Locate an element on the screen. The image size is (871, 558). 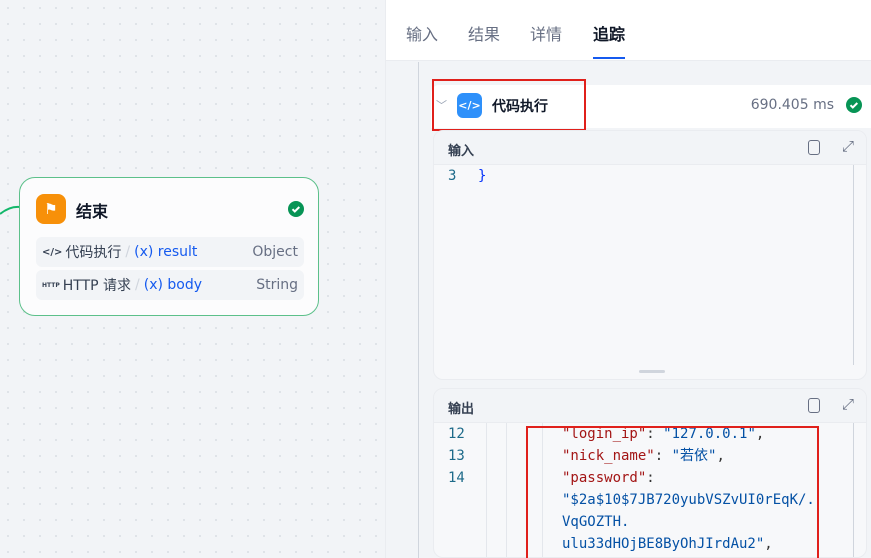
var-source: 代码执行 is located at coordinates (93, 253).